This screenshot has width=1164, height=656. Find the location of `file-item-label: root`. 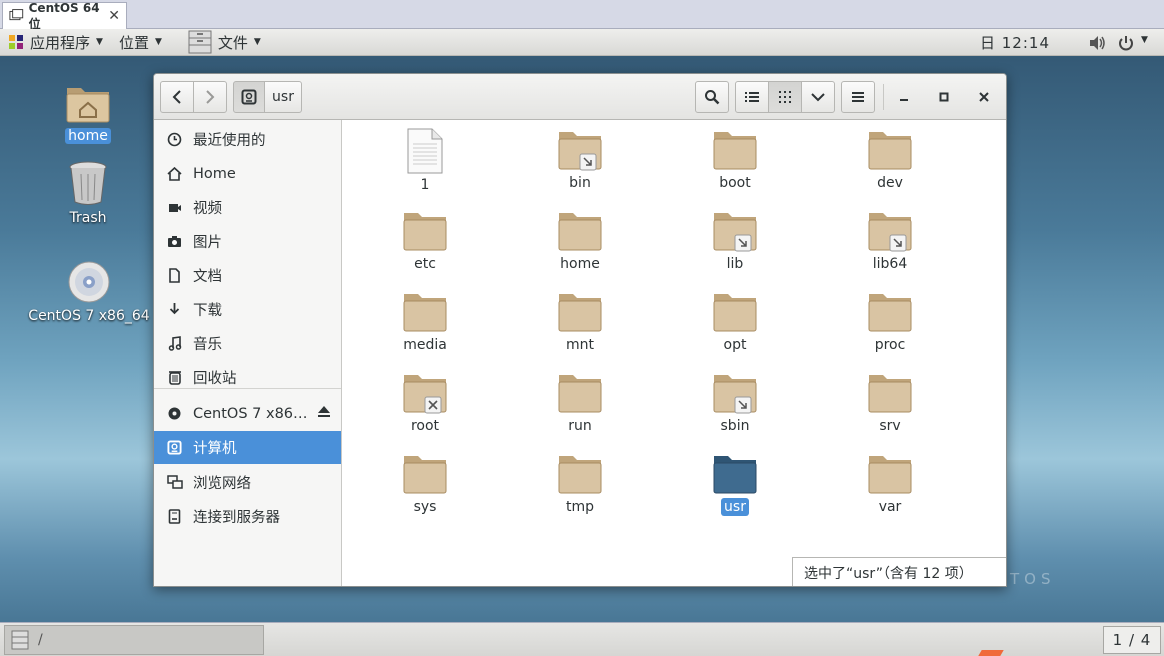

file-item-label: root is located at coordinates (425, 426).